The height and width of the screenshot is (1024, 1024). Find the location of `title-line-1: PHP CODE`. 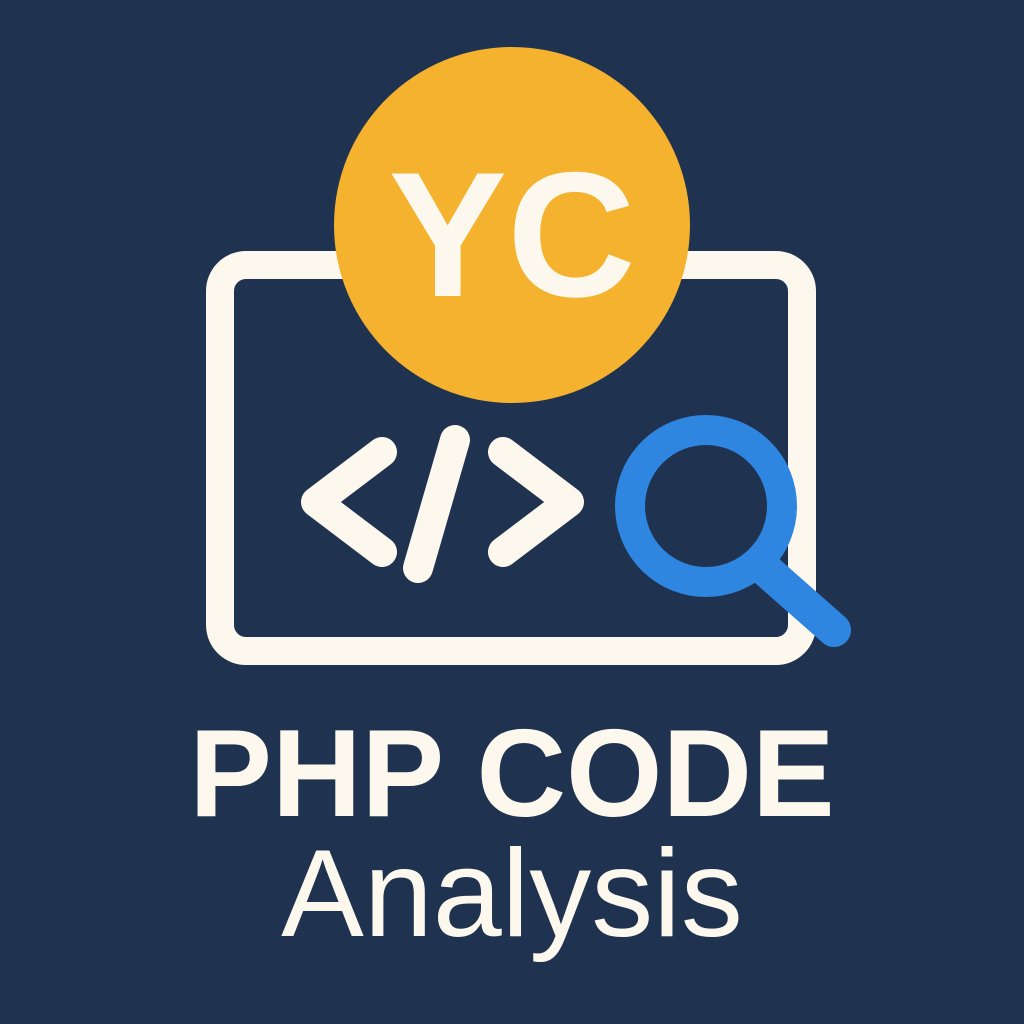

title-line-1: PHP CODE is located at coordinates (512, 774).